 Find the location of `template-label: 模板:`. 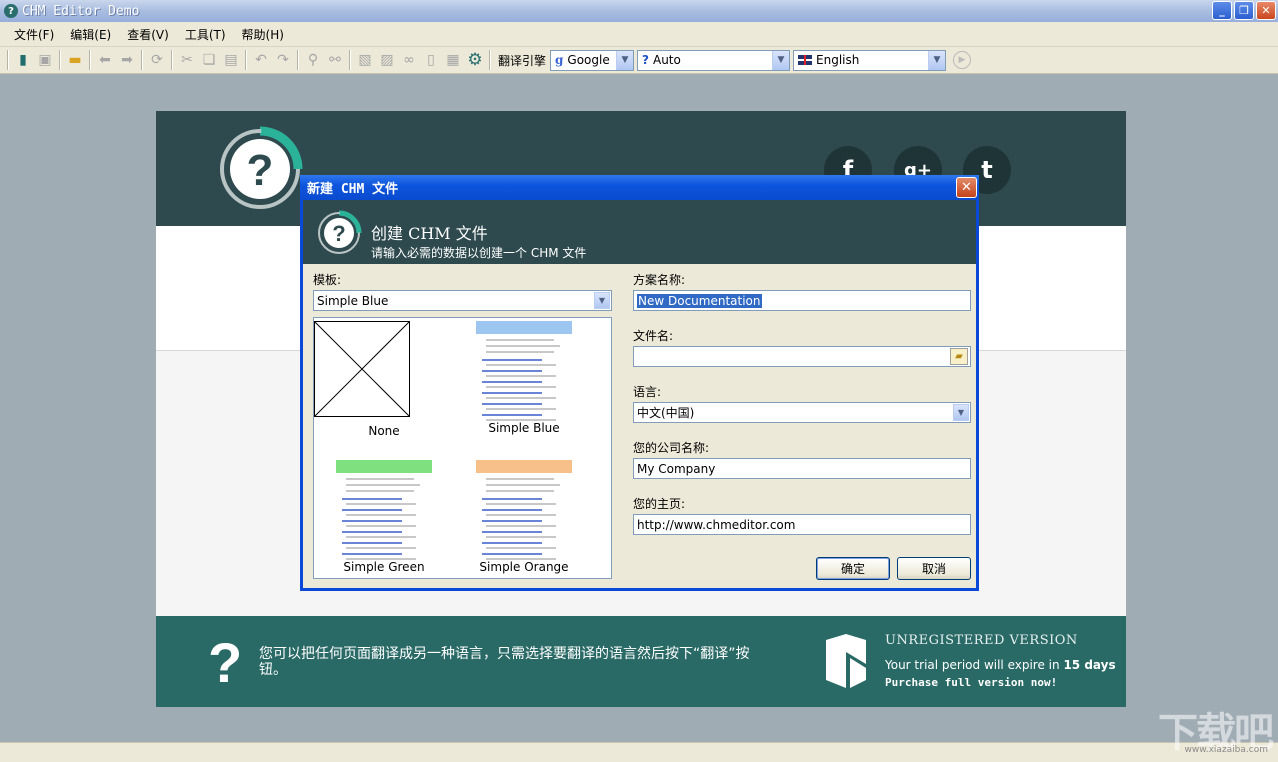

template-label: 模板: is located at coordinates (327, 280).